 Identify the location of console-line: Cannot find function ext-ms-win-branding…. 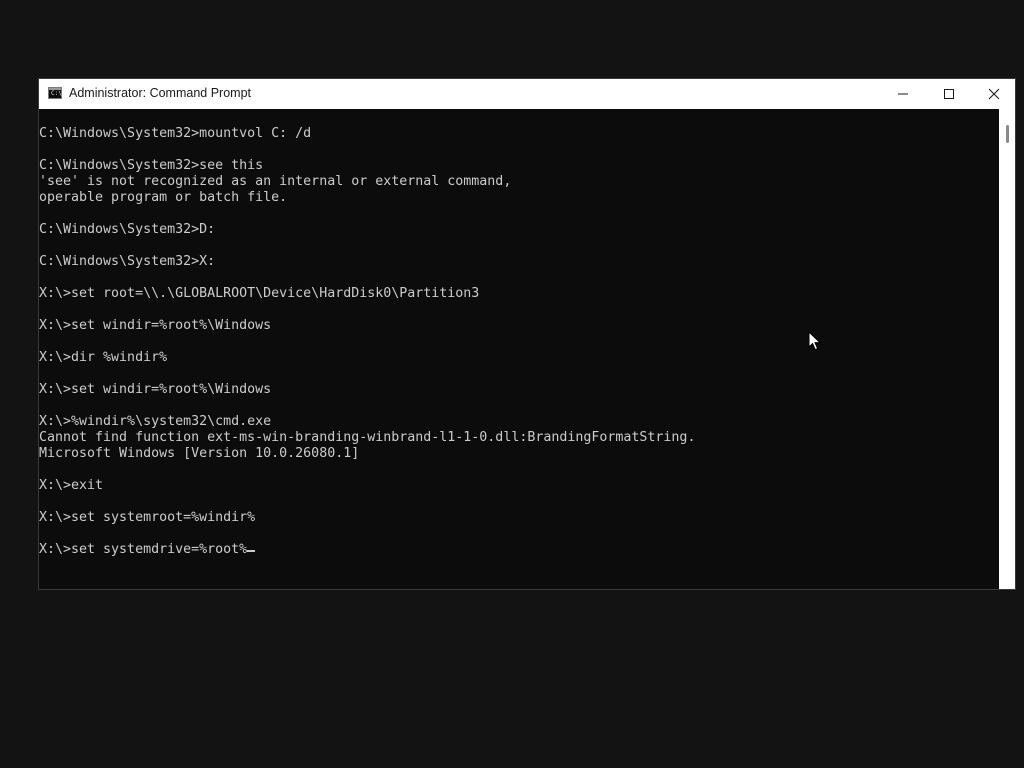
(367, 437).